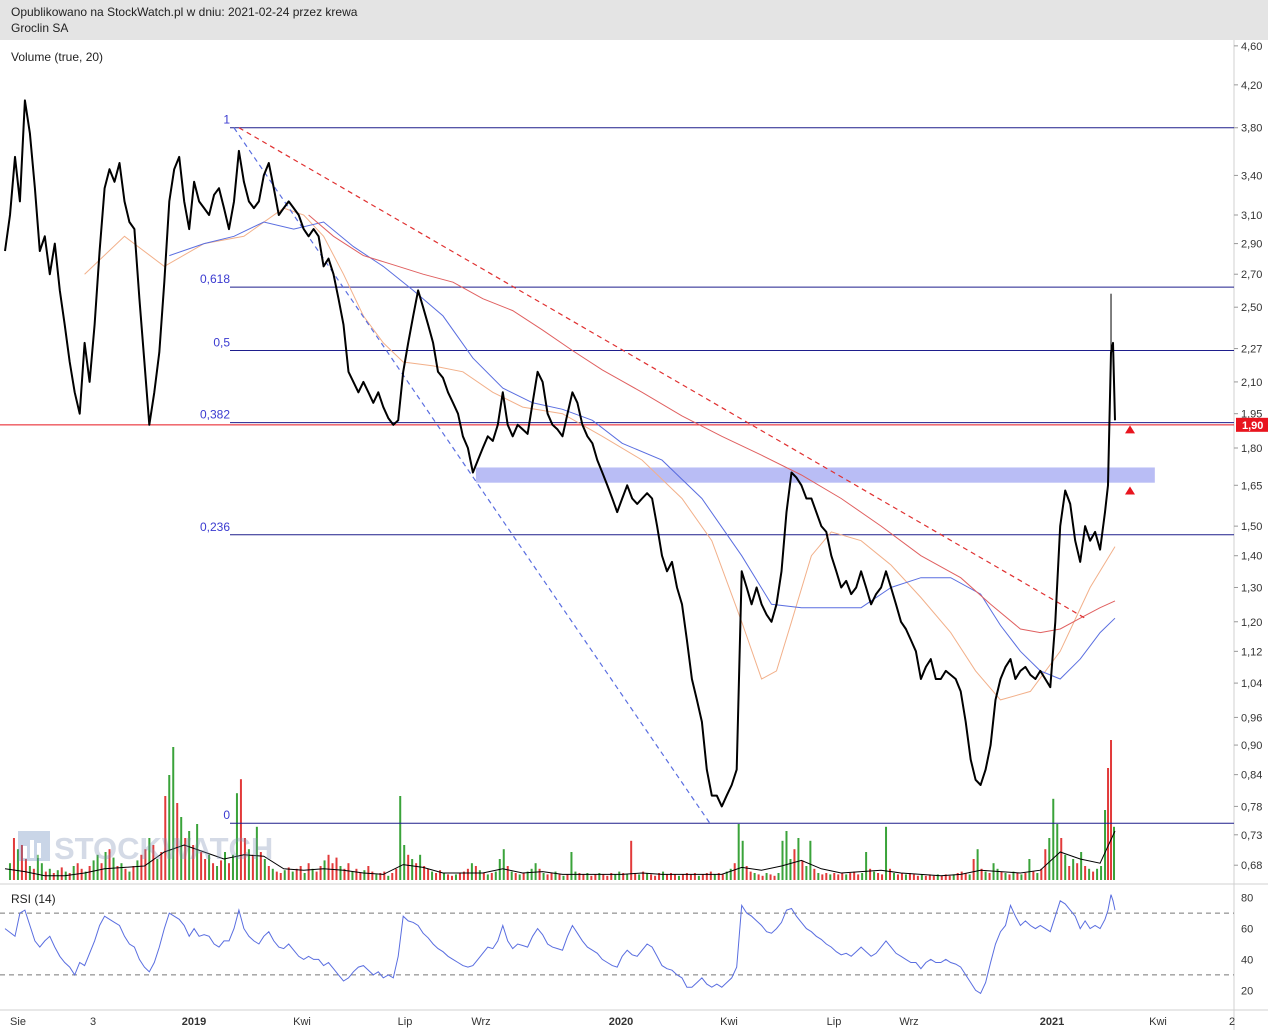  I want to click on time-tick-label: Lip, so click(834, 1022).